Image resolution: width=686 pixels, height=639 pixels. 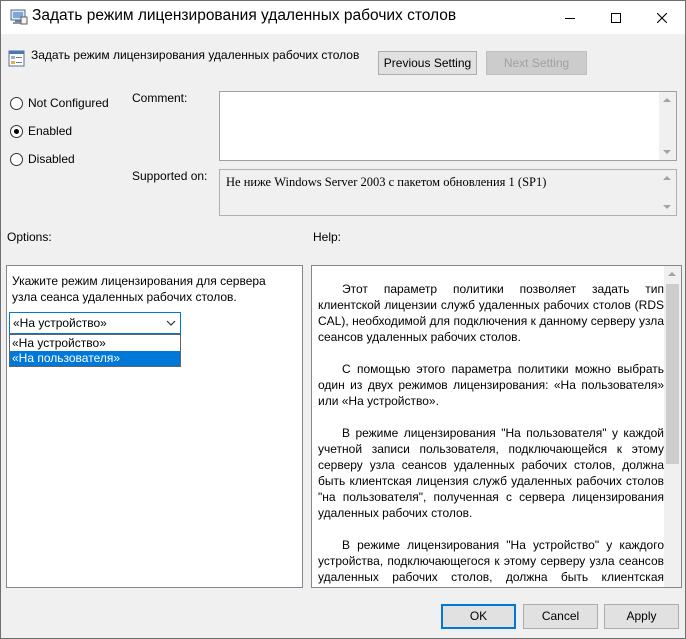 What do you see at coordinates (560, 616) in the screenshot?
I see `cancel-button: Cancel` at bounding box center [560, 616].